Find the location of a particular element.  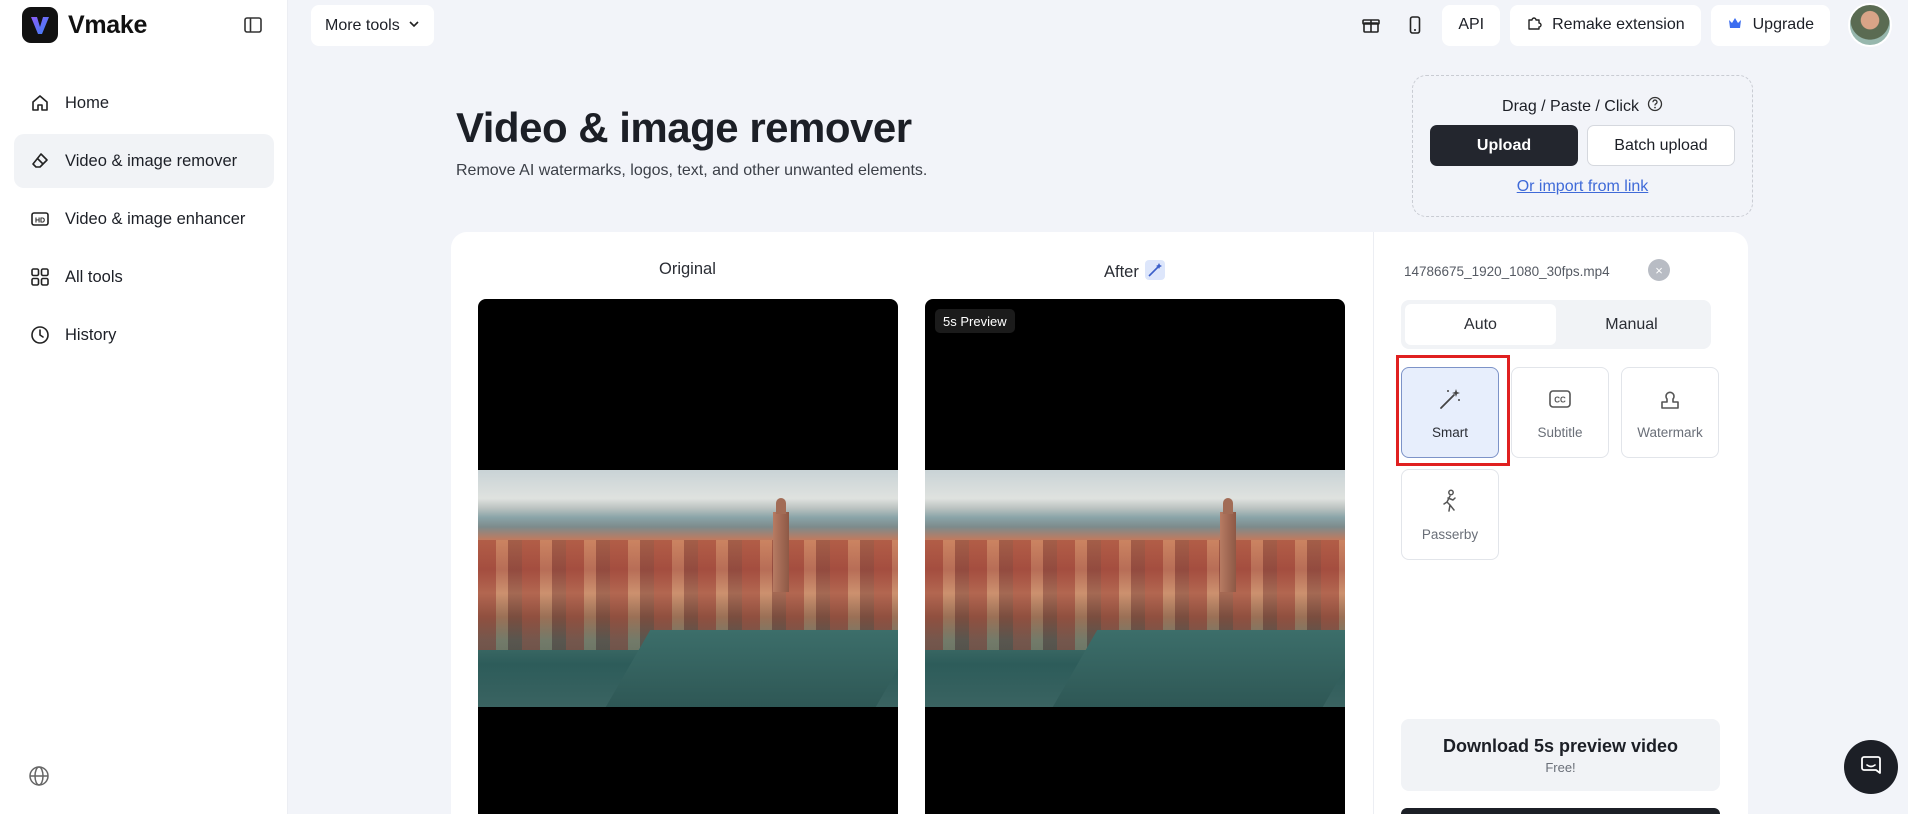

globe-icon is located at coordinates (39, 776).